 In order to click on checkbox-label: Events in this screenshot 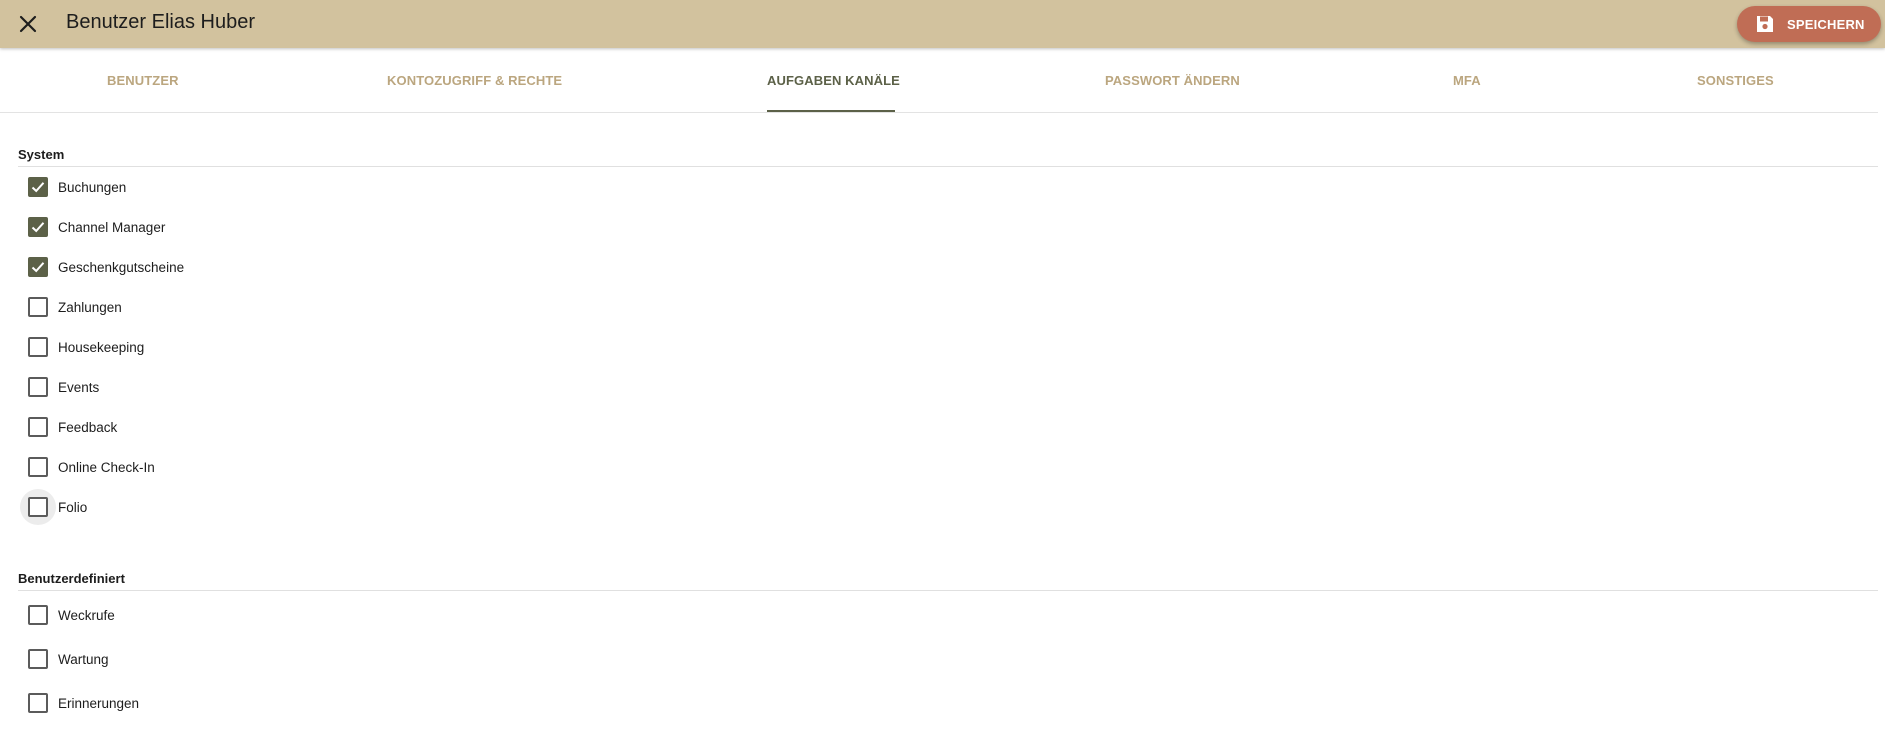, I will do `click(79, 387)`.